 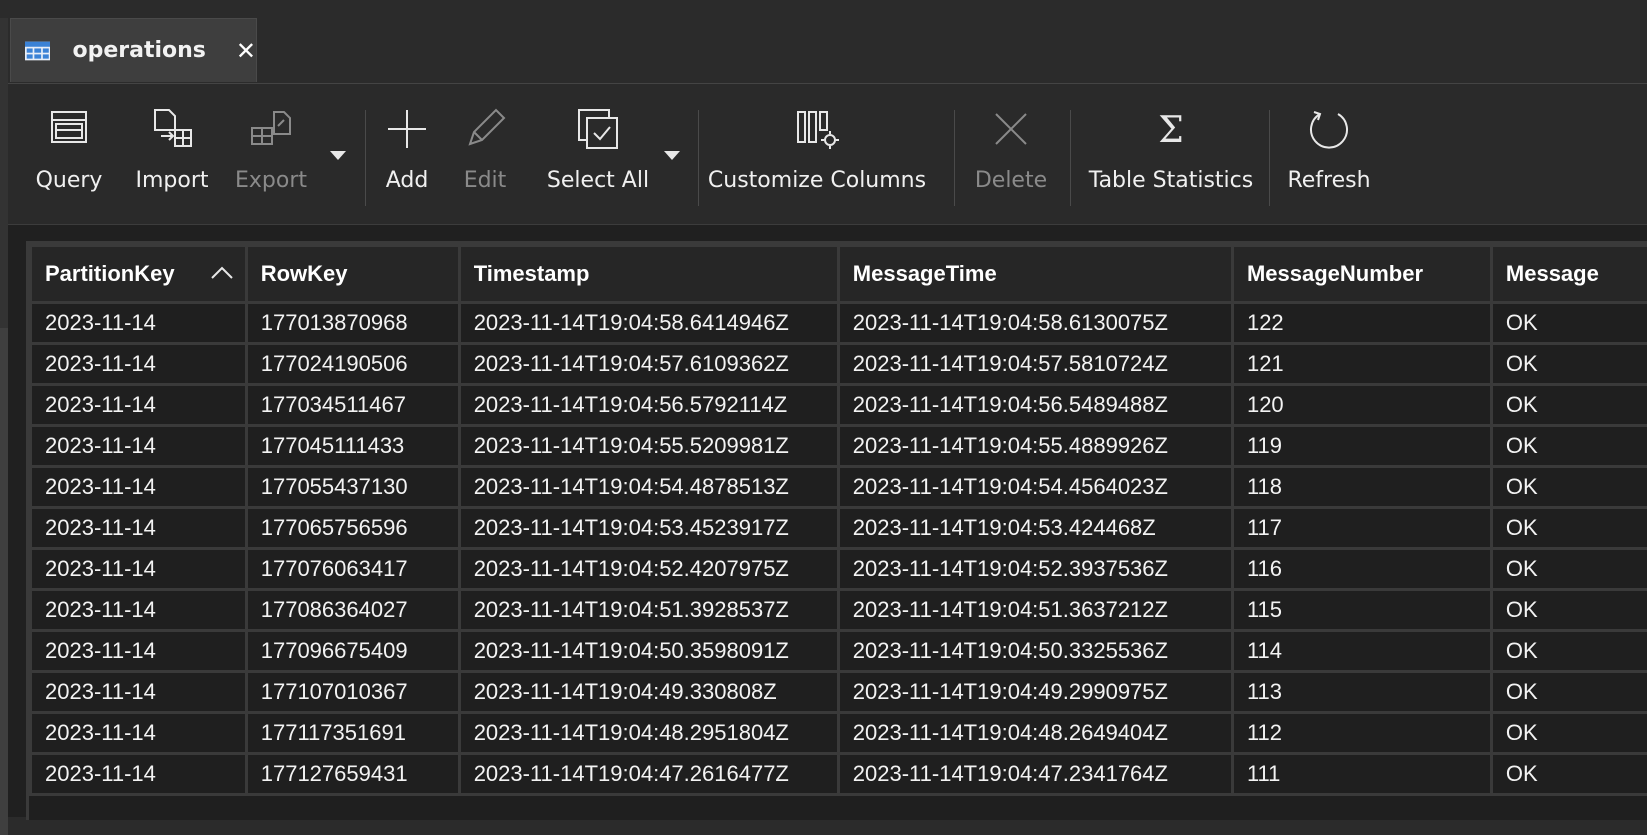 I want to click on cell-messagenumber: 122, so click(x=1361, y=323).